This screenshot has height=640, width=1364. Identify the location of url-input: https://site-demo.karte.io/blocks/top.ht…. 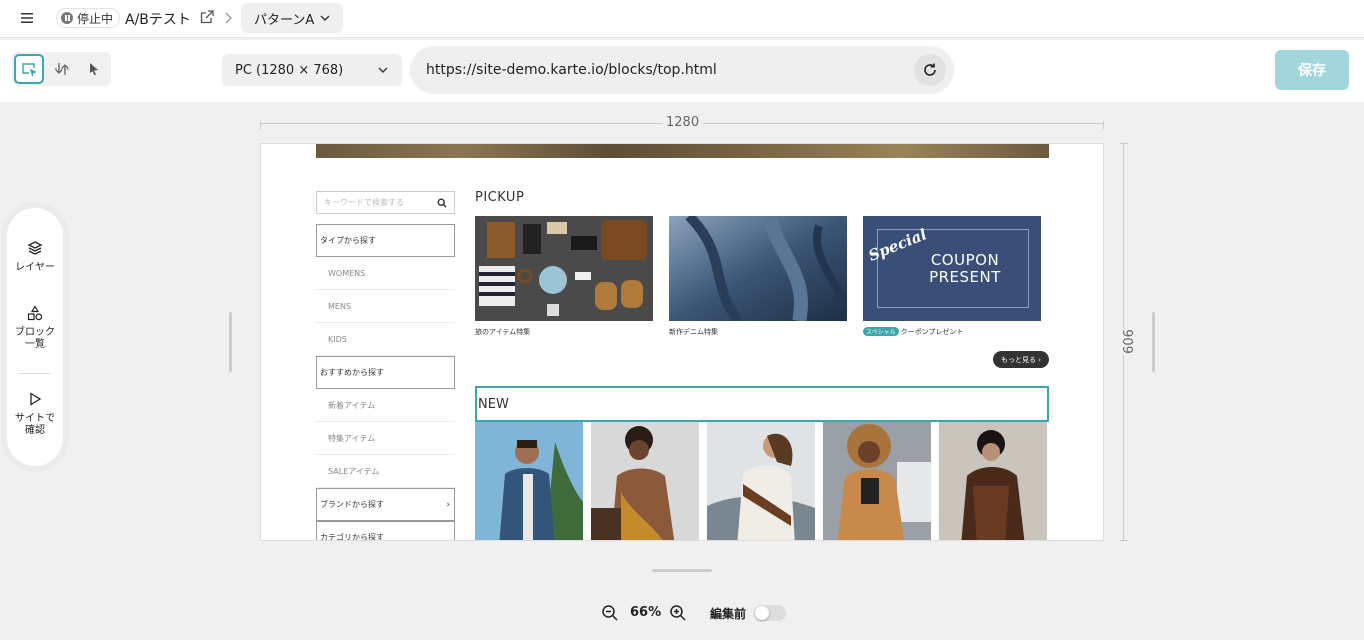
(682, 70).